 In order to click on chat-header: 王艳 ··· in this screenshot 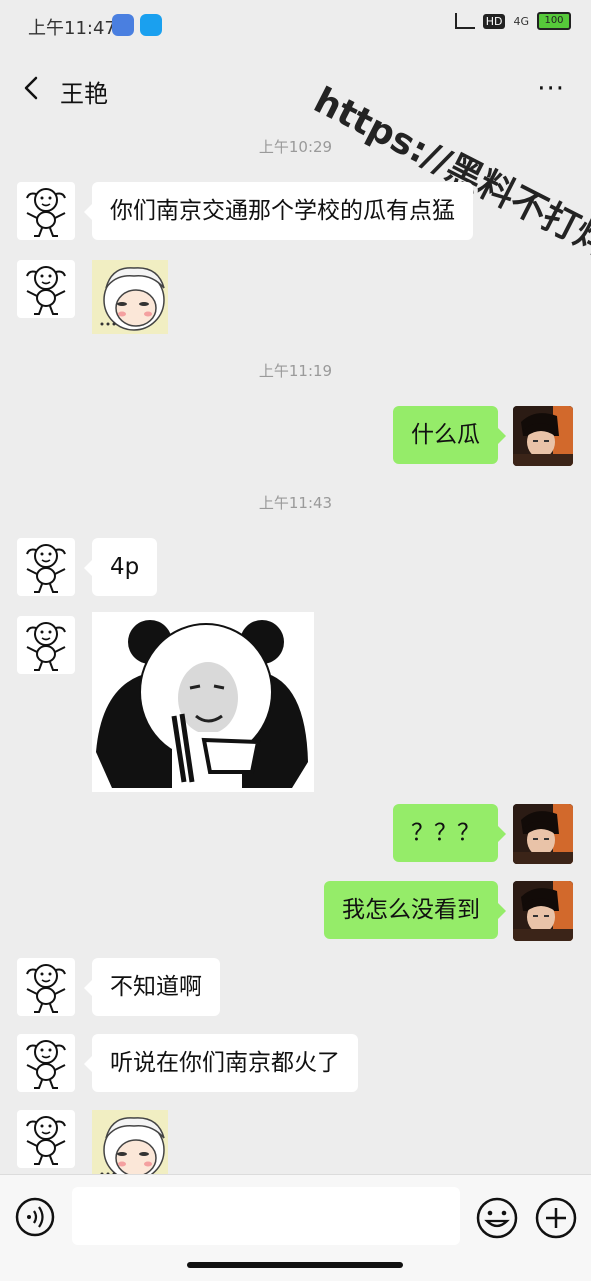, I will do `click(295, 88)`.